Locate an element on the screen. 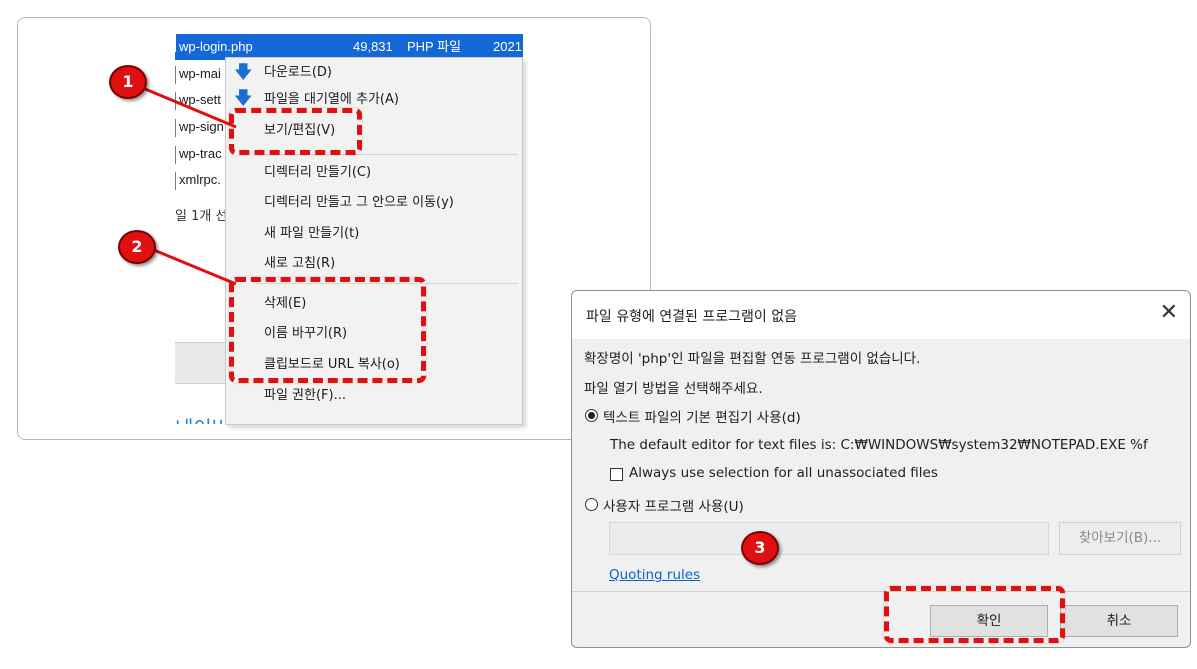  dialog-titlebar: 파일 유형에 연결된 프로그램이 없음 ✕ is located at coordinates (881, 315).